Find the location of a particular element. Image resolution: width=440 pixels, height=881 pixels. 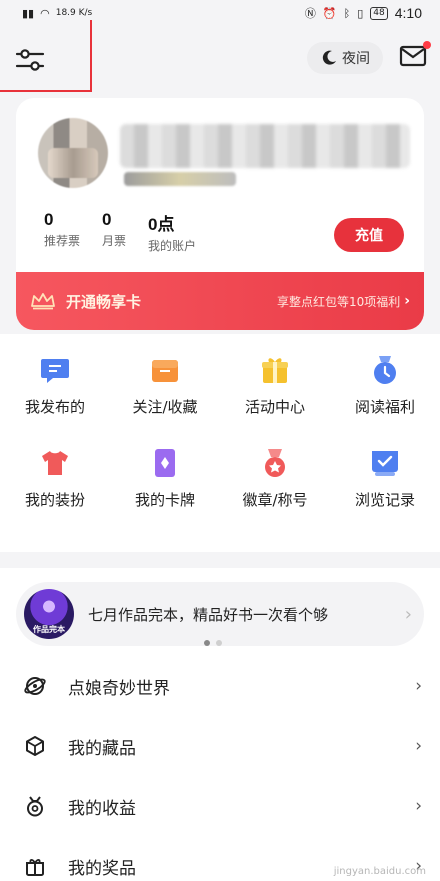

night-mode-label: 夜间 is located at coordinates (356, 59).